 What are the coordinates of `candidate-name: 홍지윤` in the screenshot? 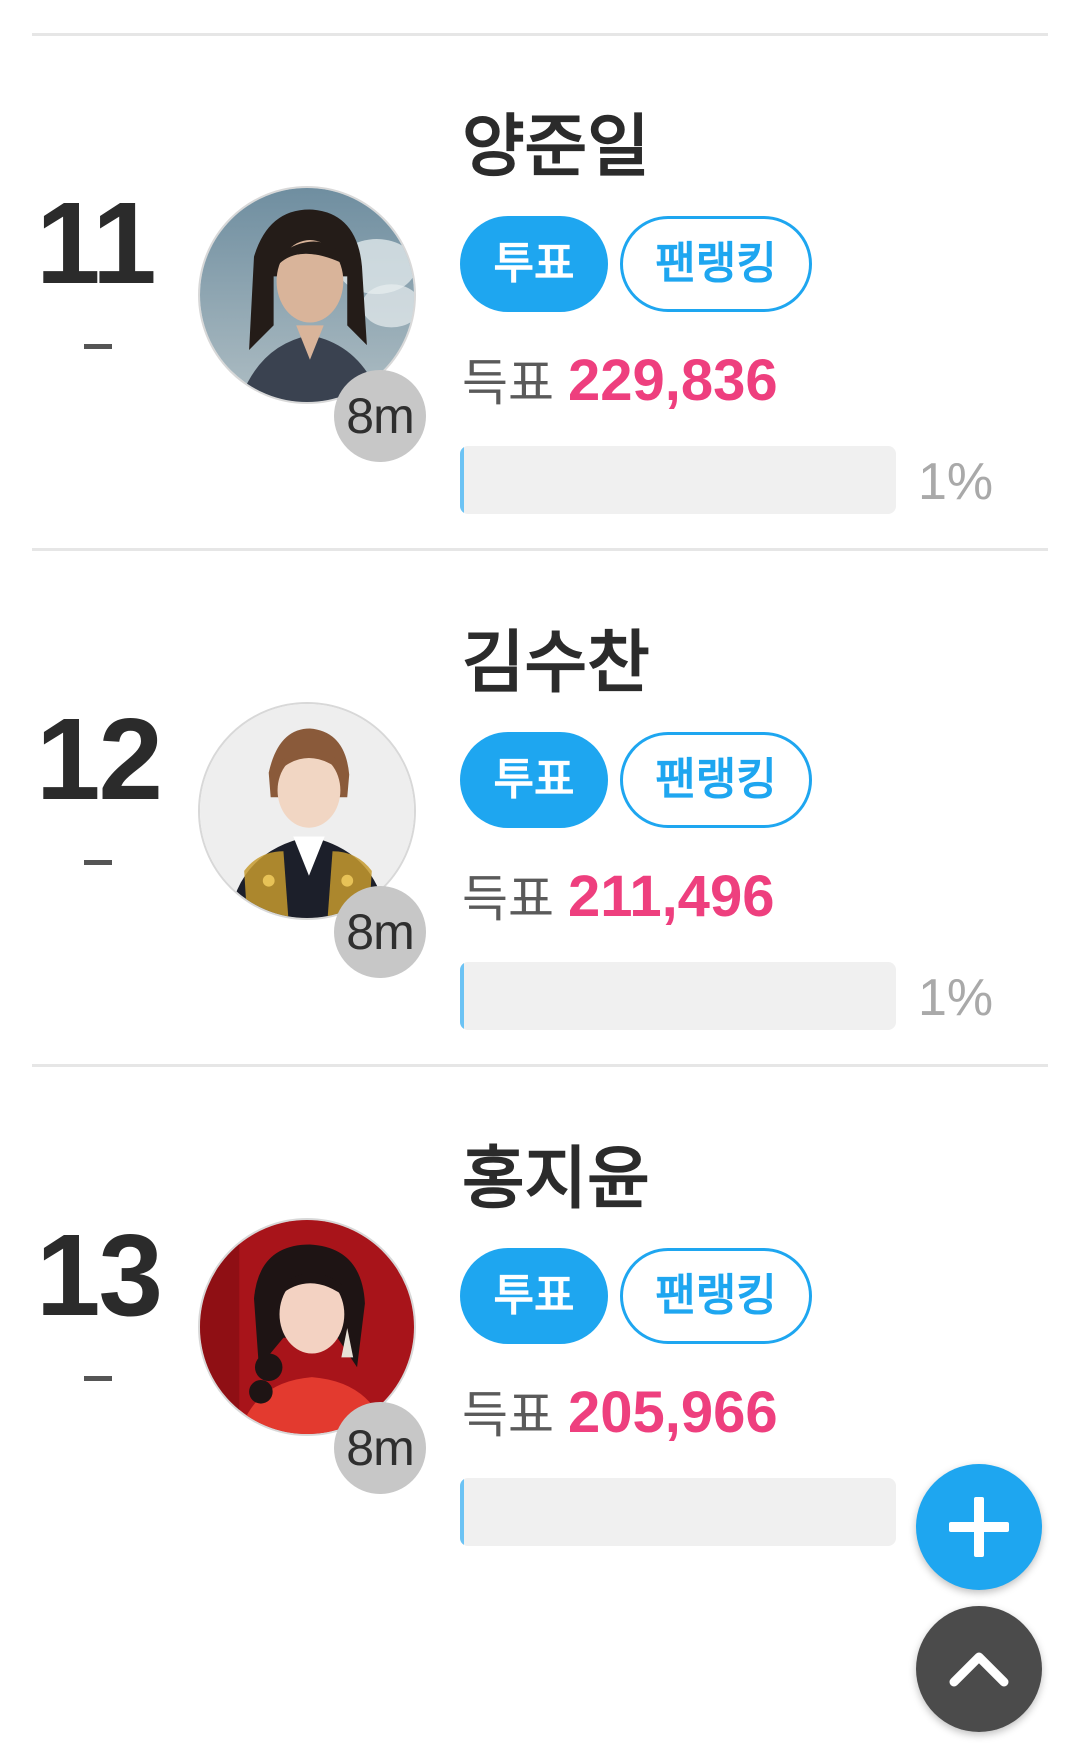 It's located at (556, 1179).